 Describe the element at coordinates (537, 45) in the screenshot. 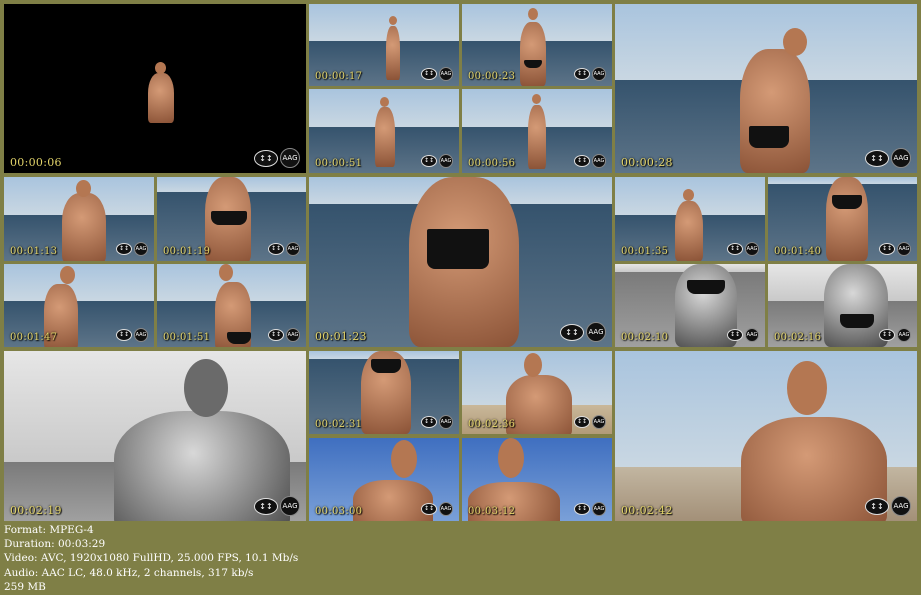

I see `thumbnail: 00:00:23 ↕↕ AAG` at that location.